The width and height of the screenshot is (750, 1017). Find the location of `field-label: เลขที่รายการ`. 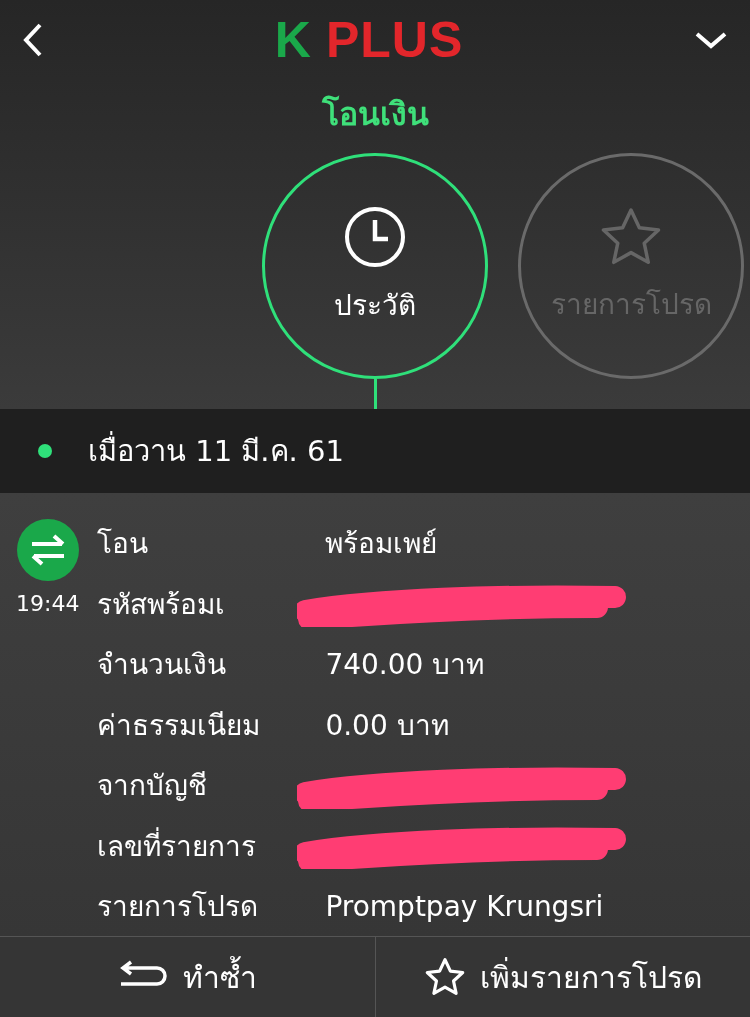

field-label: เลขที่รายการ is located at coordinates (177, 845).